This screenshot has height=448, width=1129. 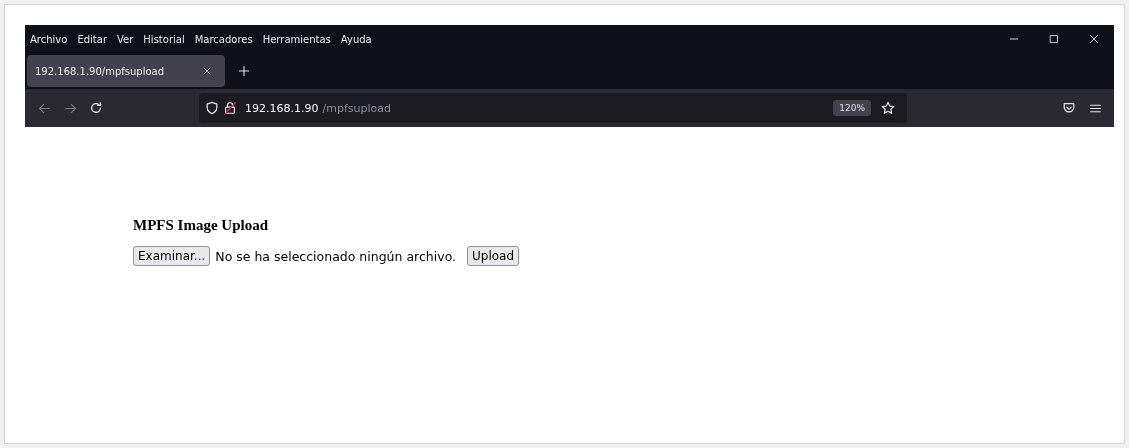 I want to click on back-arrow-icon, so click(x=44, y=108).